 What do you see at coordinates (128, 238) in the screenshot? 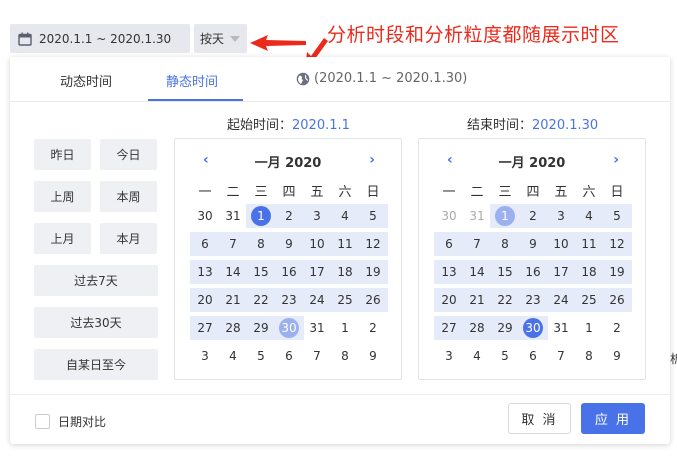
I see `quick-this-month-button: 本月` at bounding box center [128, 238].